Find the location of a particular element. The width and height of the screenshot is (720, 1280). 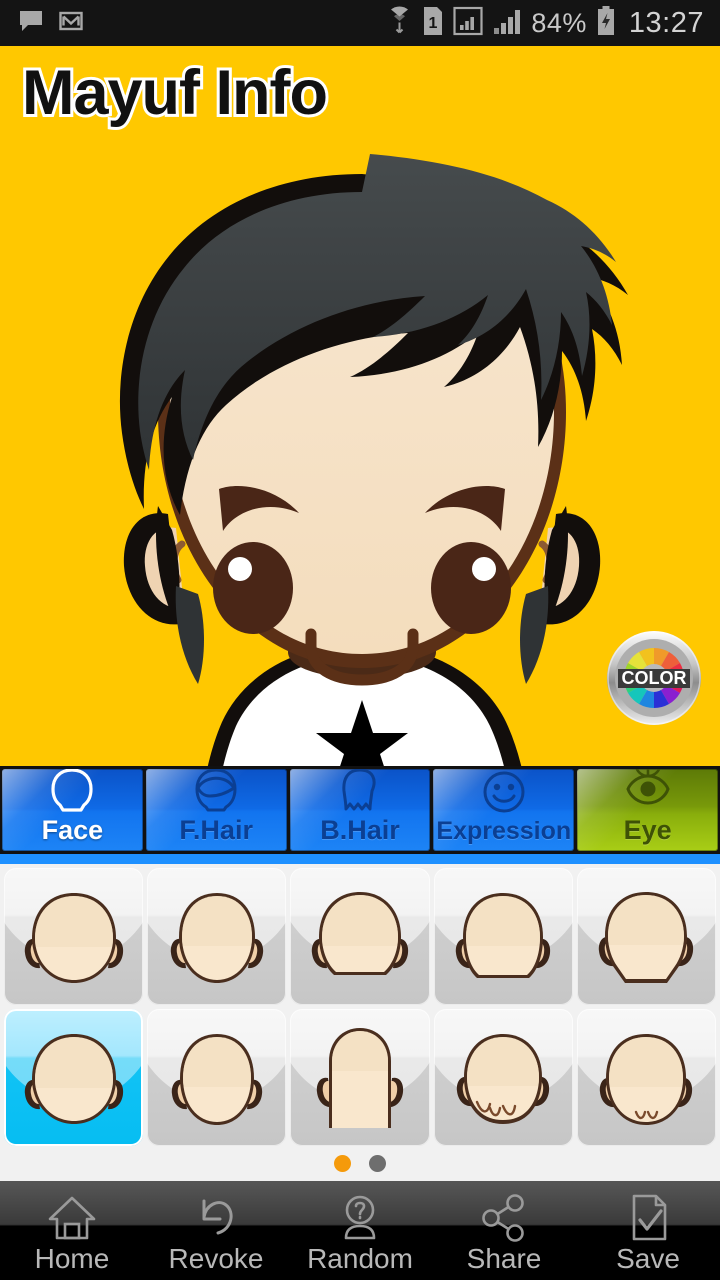

face-thumb-tapered-chin is located at coordinates (646, 937).